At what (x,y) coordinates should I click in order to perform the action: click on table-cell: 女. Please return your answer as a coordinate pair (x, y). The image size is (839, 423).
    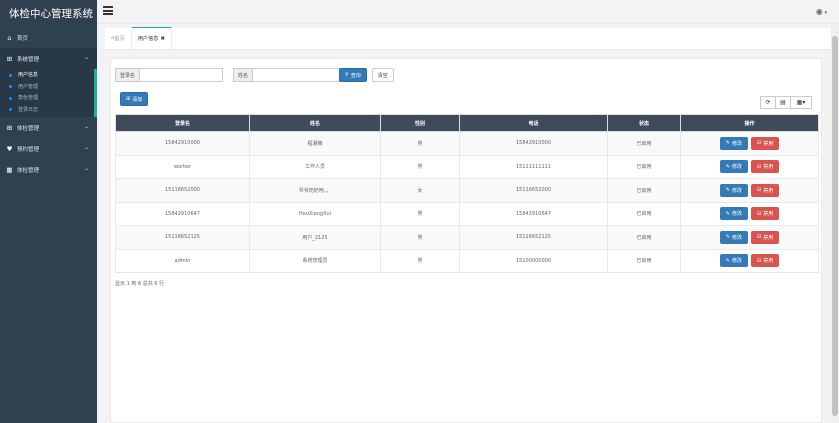
    Looking at the image, I should click on (420, 190).